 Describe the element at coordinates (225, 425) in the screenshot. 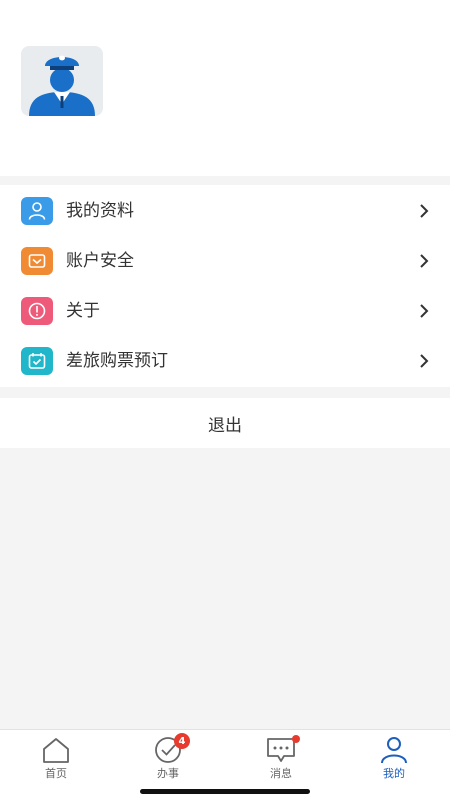

I see `logout-label: 退出` at that location.